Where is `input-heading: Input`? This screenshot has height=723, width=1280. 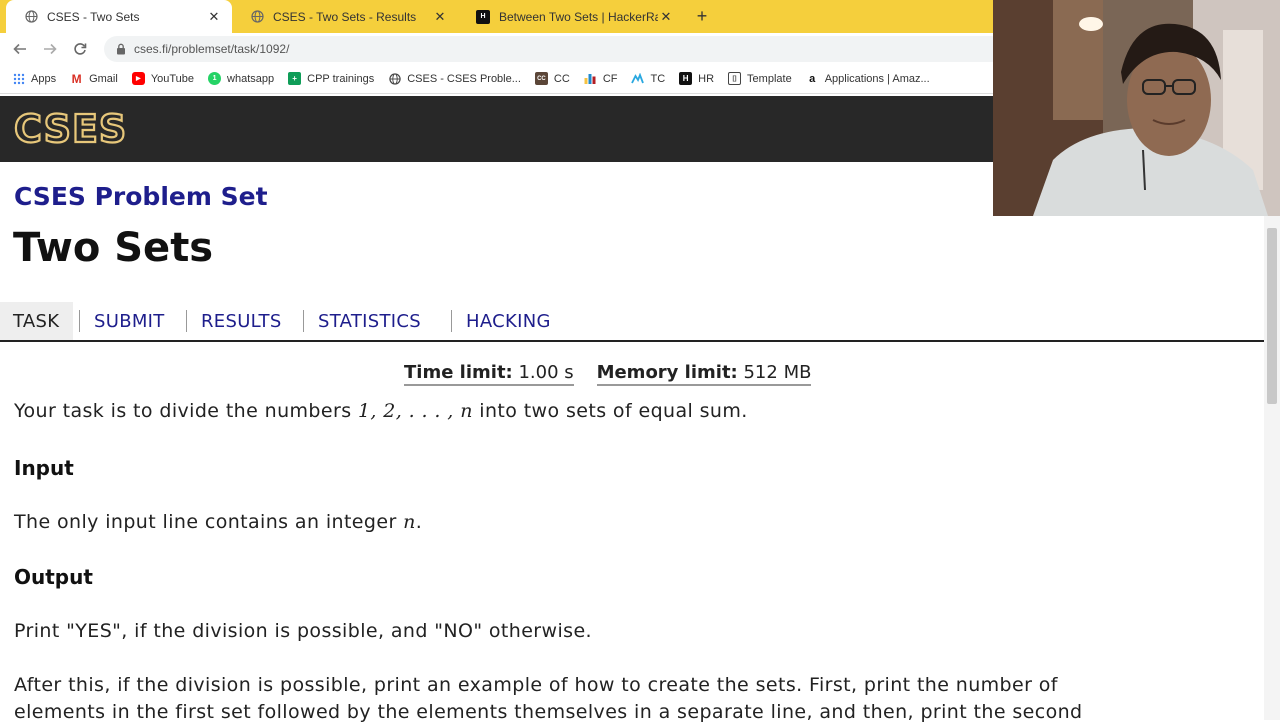
input-heading: Input is located at coordinates (44, 468).